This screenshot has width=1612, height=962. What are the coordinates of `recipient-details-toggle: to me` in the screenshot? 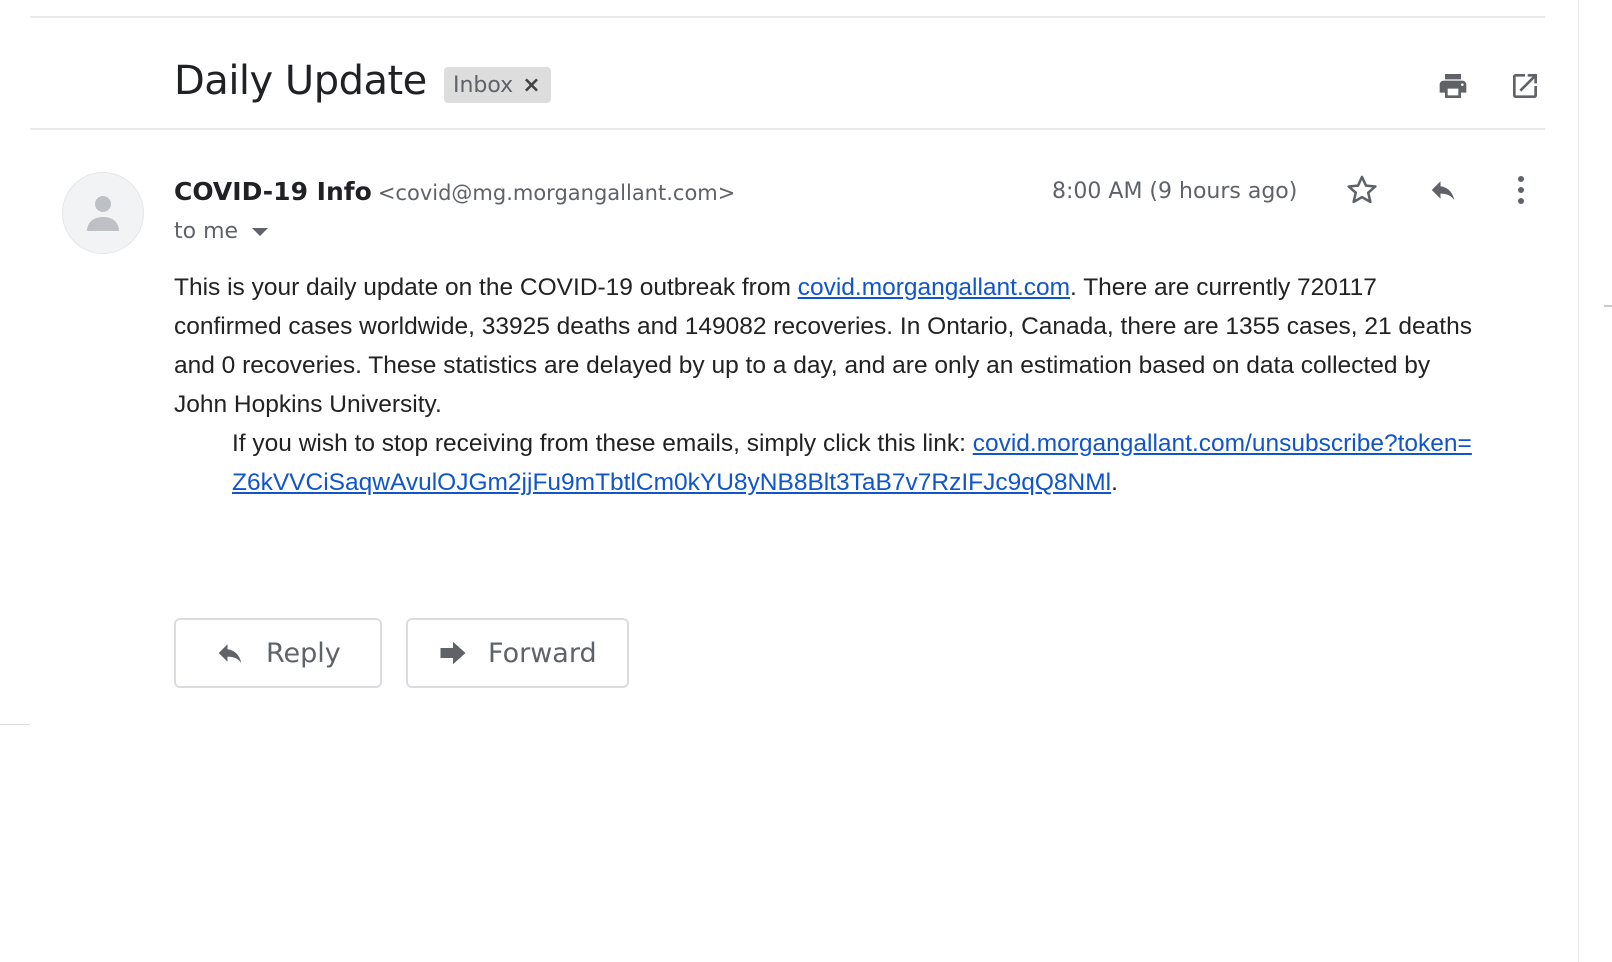 It's located at (221, 231).